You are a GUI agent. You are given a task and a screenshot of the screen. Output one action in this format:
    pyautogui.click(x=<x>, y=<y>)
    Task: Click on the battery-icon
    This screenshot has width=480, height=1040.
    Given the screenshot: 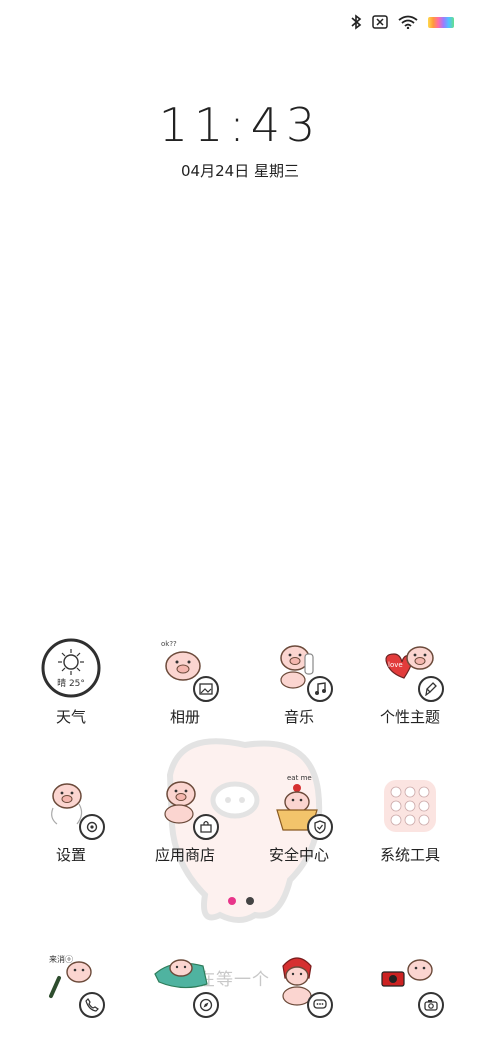 What is the action you would take?
    pyautogui.click(x=441, y=22)
    